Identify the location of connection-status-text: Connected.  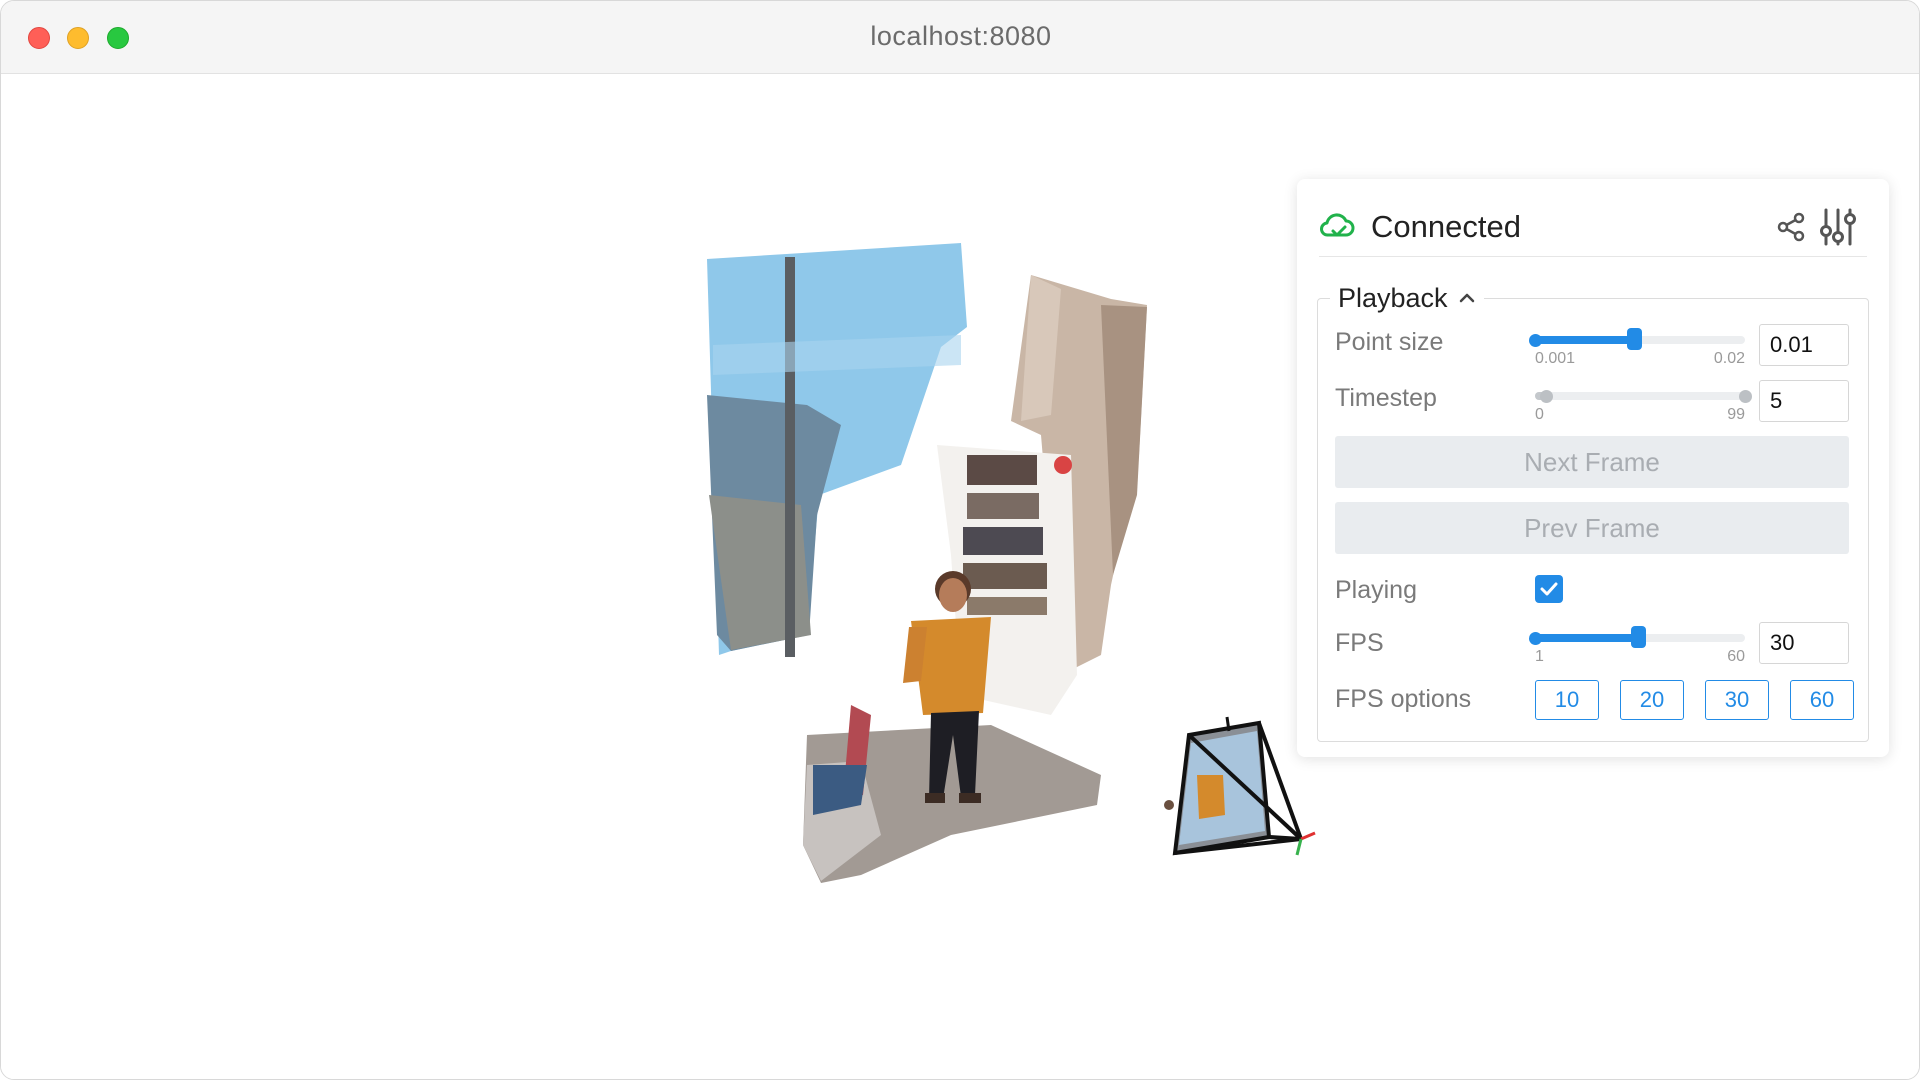
(1446, 226).